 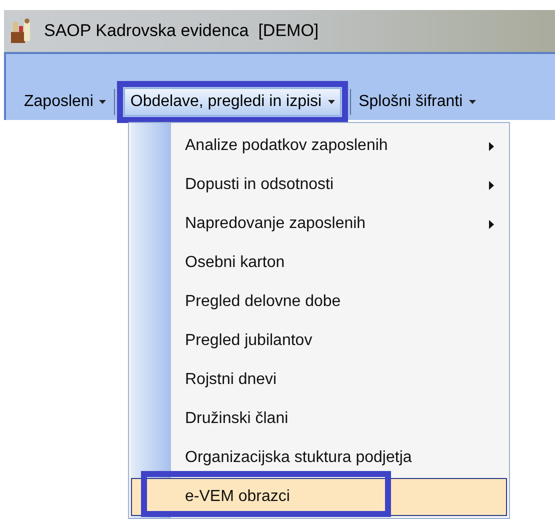 What do you see at coordinates (65, 102) in the screenshot?
I see `menu-bar-item: Zaposleni` at bounding box center [65, 102].